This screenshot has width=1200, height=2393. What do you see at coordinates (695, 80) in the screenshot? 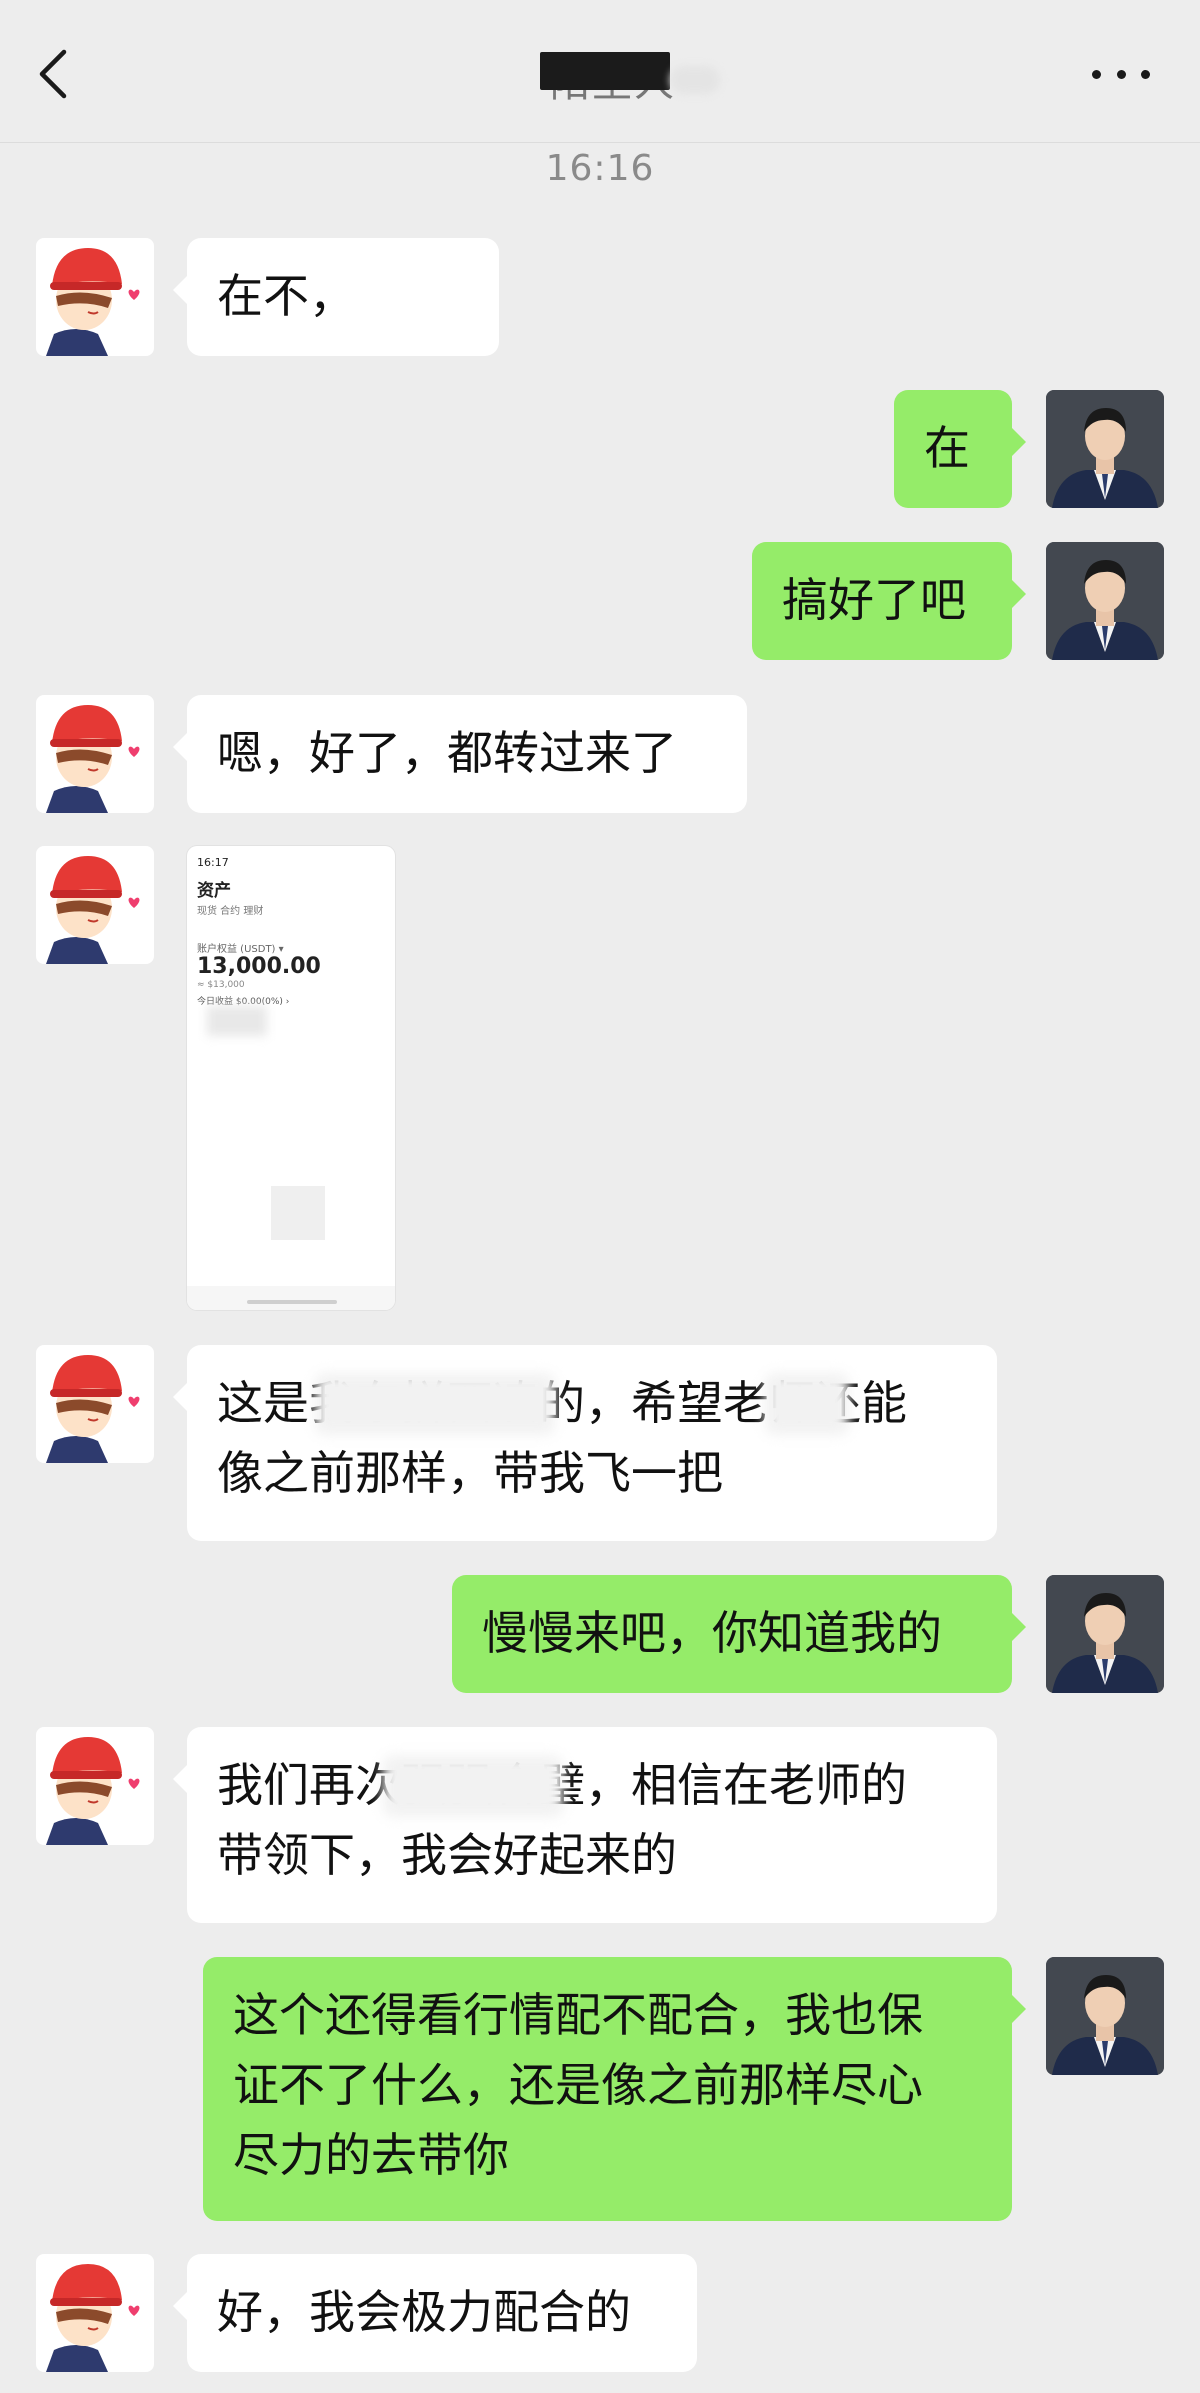
I see `title-redaction-blur` at bounding box center [695, 80].